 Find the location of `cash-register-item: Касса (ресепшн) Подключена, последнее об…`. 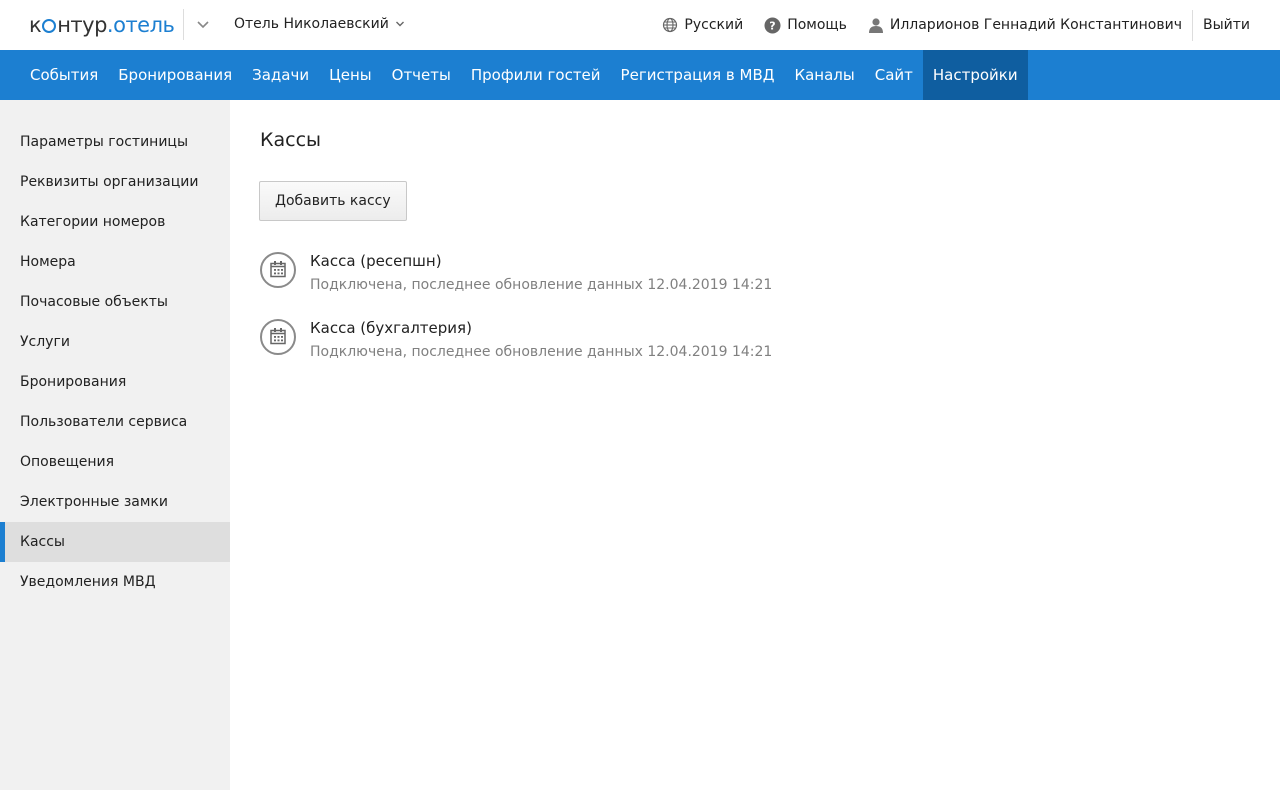

cash-register-item: Касса (ресепшн) Подключена, последнее об… is located at coordinates (770, 273).